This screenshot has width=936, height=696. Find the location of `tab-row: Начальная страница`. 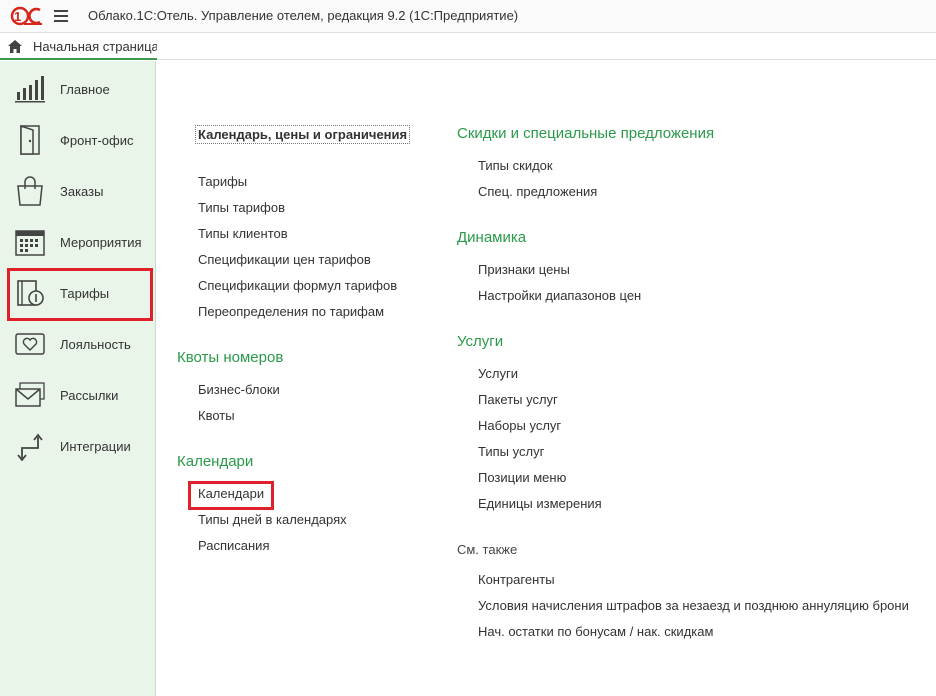

tab-row: Начальная страница is located at coordinates (468, 47).